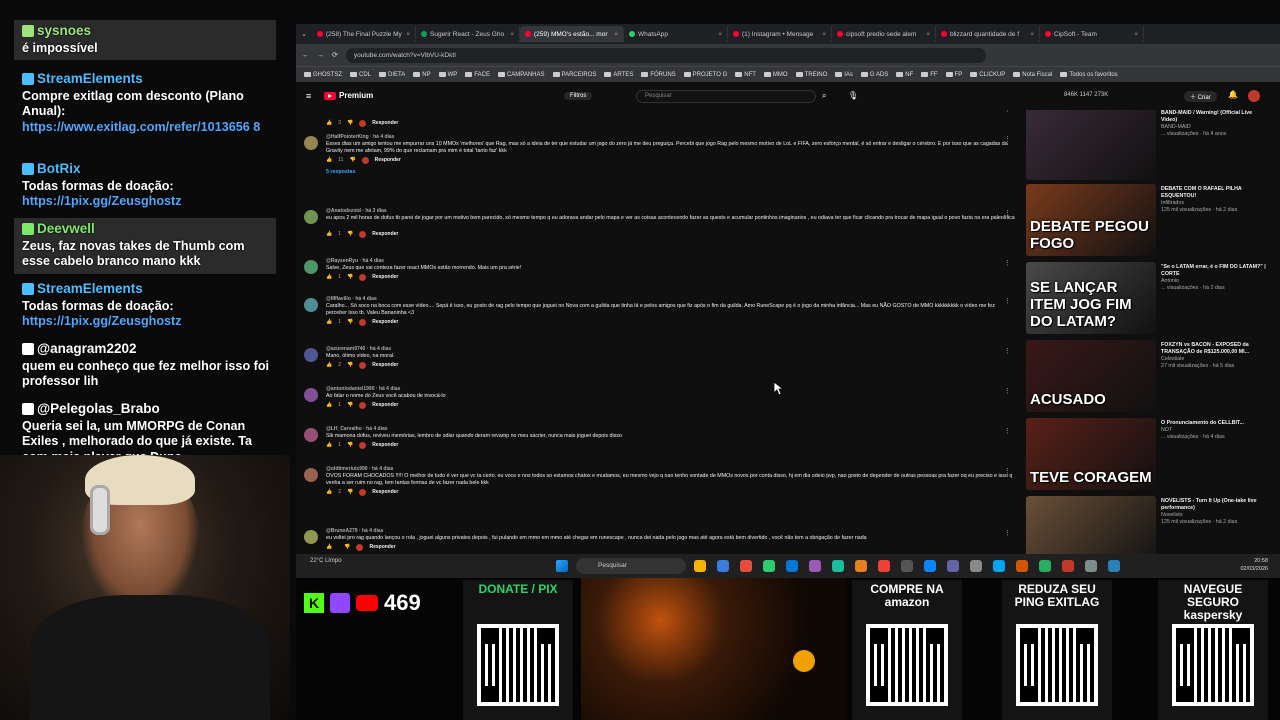  I want to click on bookmark-item: FACE, so click(477, 75).